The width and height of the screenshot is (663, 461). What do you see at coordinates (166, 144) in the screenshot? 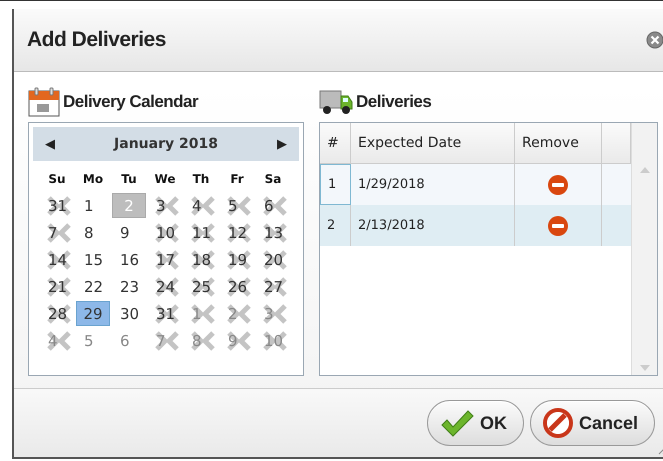
I see `month-title: January 2018` at bounding box center [166, 144].